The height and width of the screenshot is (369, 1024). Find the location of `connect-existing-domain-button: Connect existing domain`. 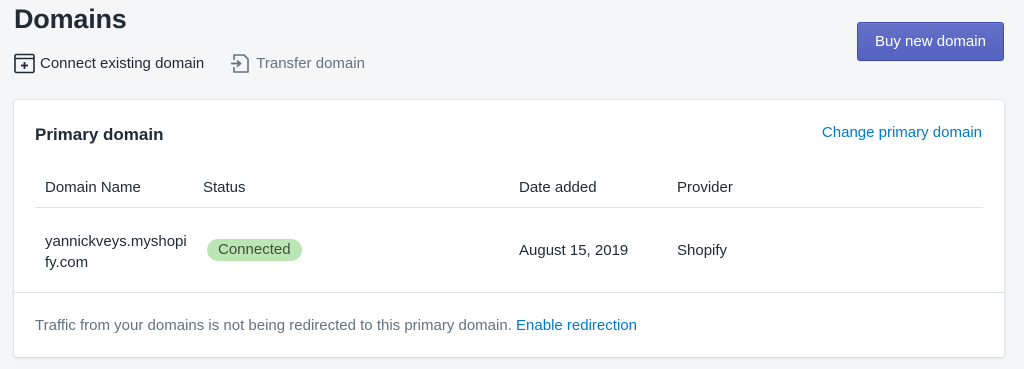

connect-existing-domain-button: Connect existing domain is located at coordinates (109, 63).